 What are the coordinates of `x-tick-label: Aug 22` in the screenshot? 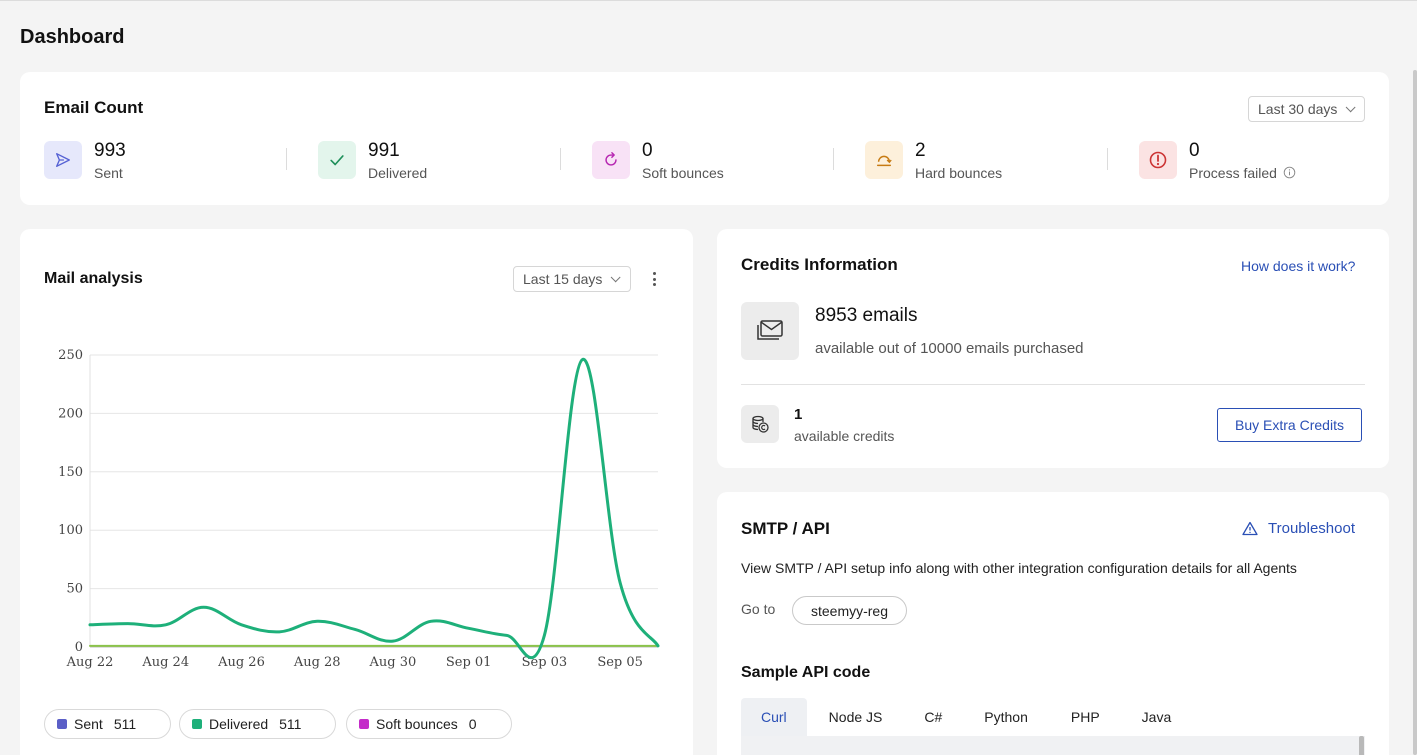 It's located at (90, 662).